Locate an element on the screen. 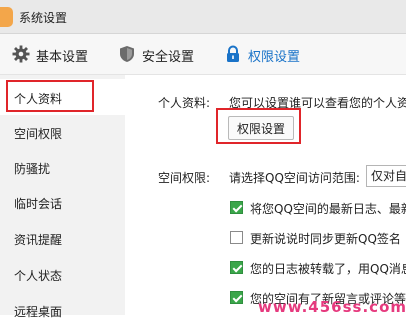 The image size is (406, 328). space-range-description: 请选择QQ空间访问范围: is located at coordinates (294, 178).